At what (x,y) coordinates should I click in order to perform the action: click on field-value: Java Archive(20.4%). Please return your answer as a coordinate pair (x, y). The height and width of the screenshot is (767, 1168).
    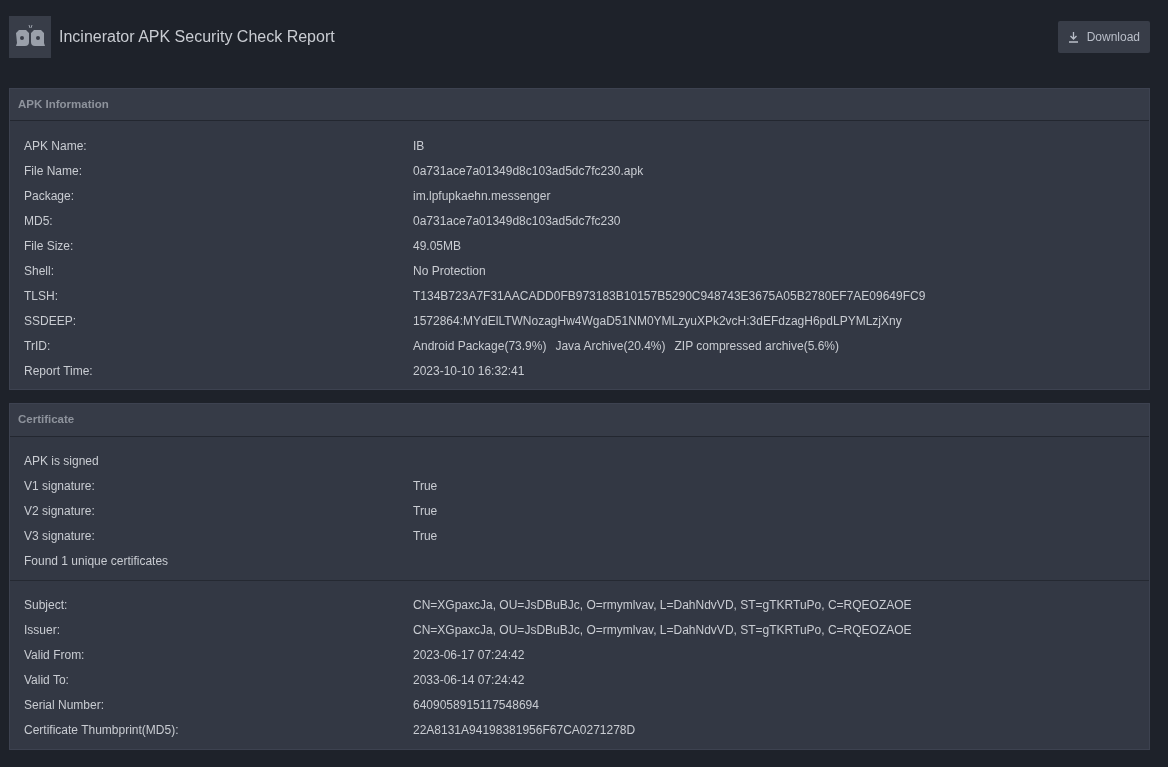
    Looking at the image, I should click on (610, 346).